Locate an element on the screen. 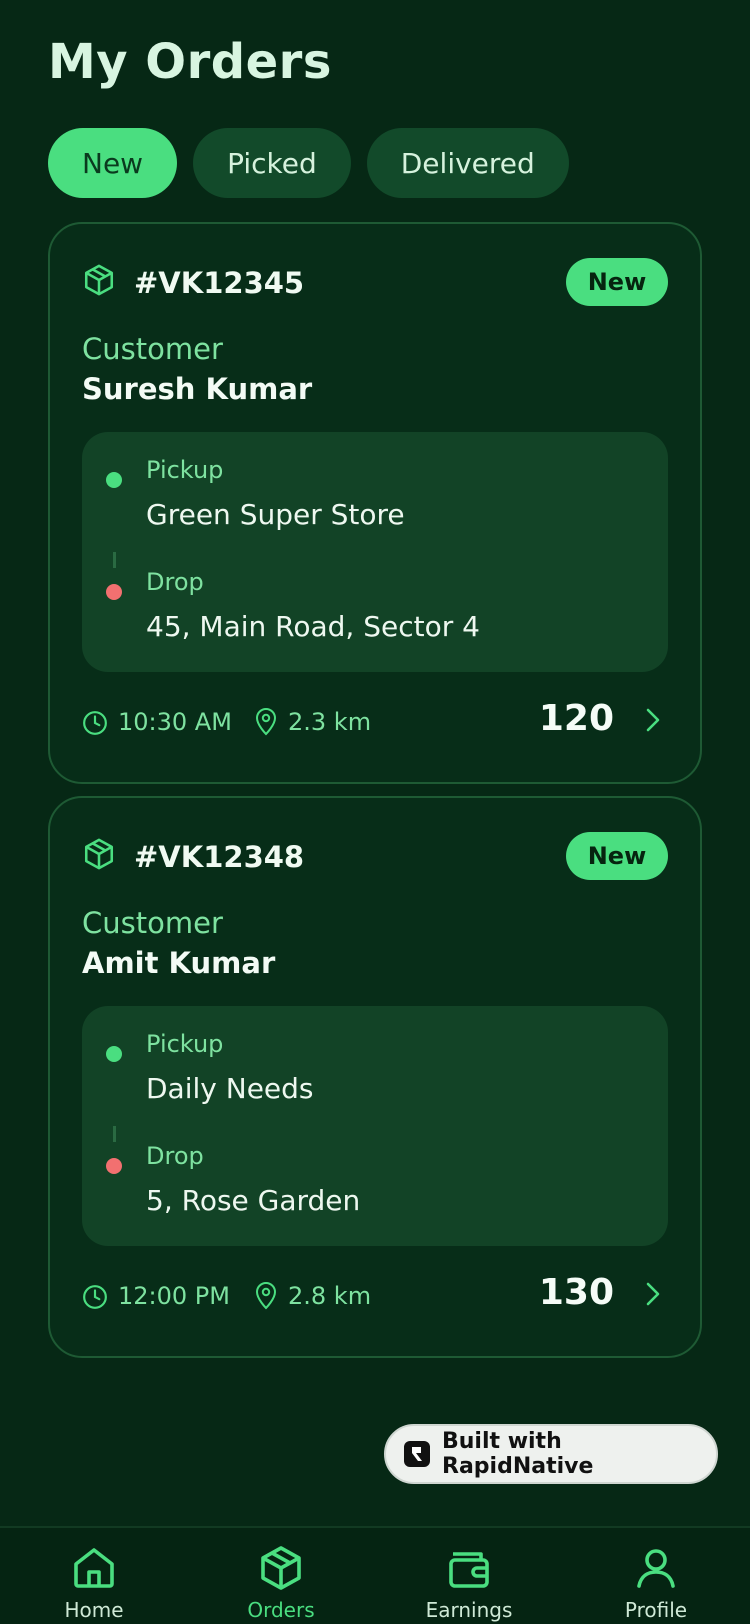 The height and width of the screenshot is (1624, 750). order-time: 12:00 PM is located at coordinates (174, 1296).